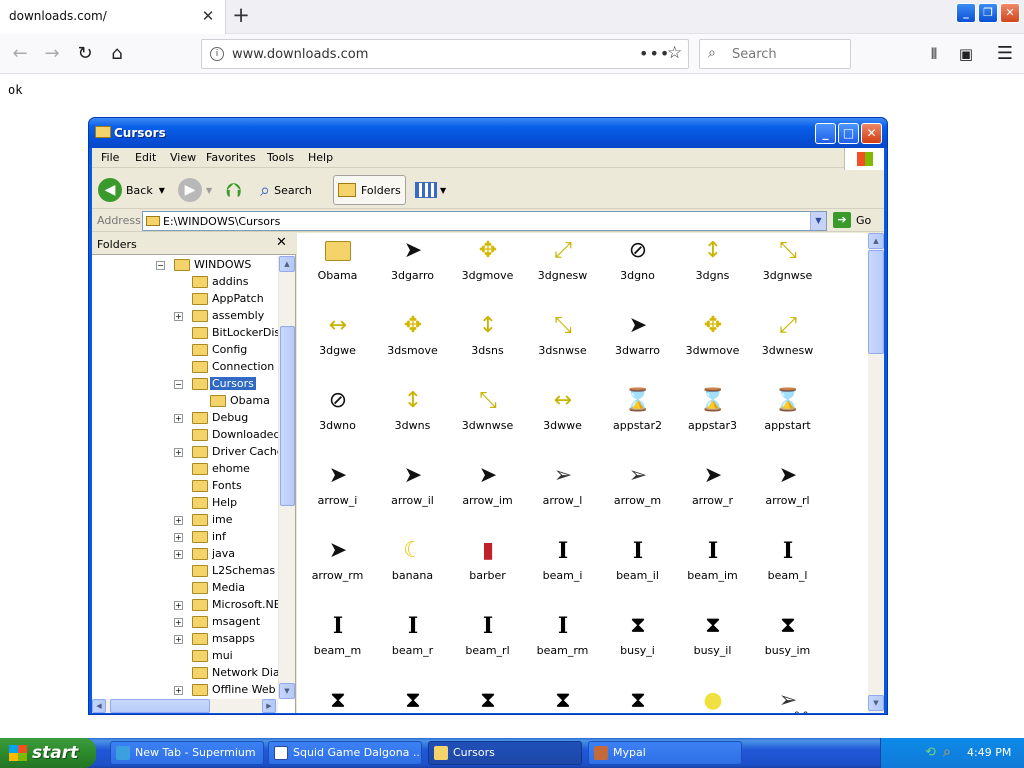  What do you see at coordinates (185, 571) in the screenshot?
I see `tree-item: L2Schemas` at bounding box center [185, 571].